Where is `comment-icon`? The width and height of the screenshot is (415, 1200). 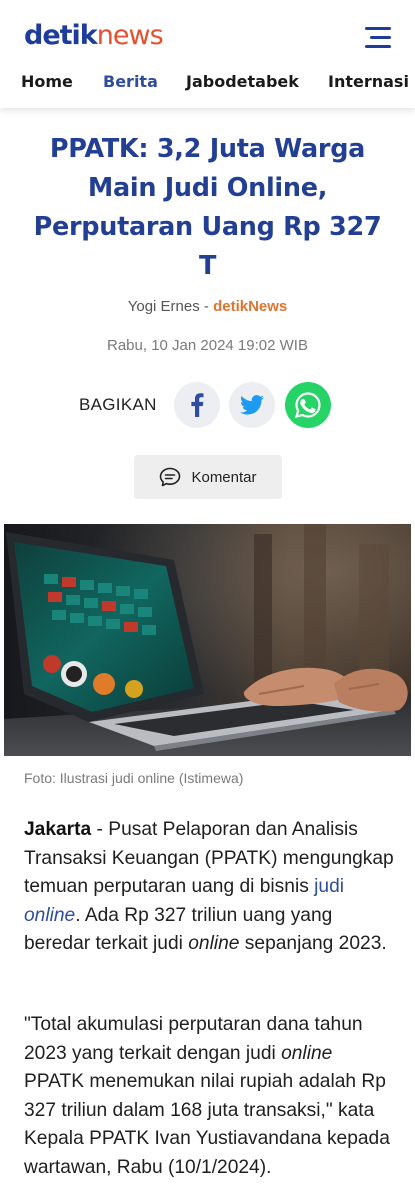 comment-icon is located at coordinates (170, 477).